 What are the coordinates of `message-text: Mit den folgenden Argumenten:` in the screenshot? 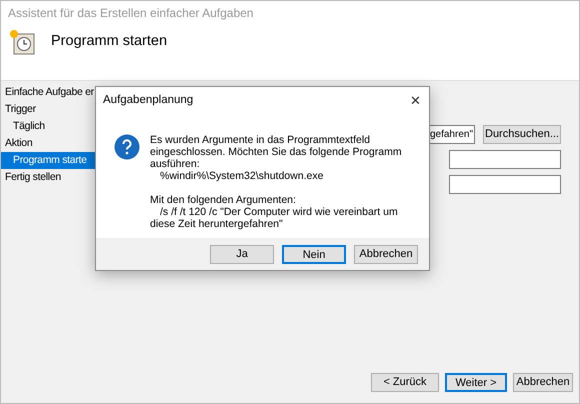 It's located at (223, 200).